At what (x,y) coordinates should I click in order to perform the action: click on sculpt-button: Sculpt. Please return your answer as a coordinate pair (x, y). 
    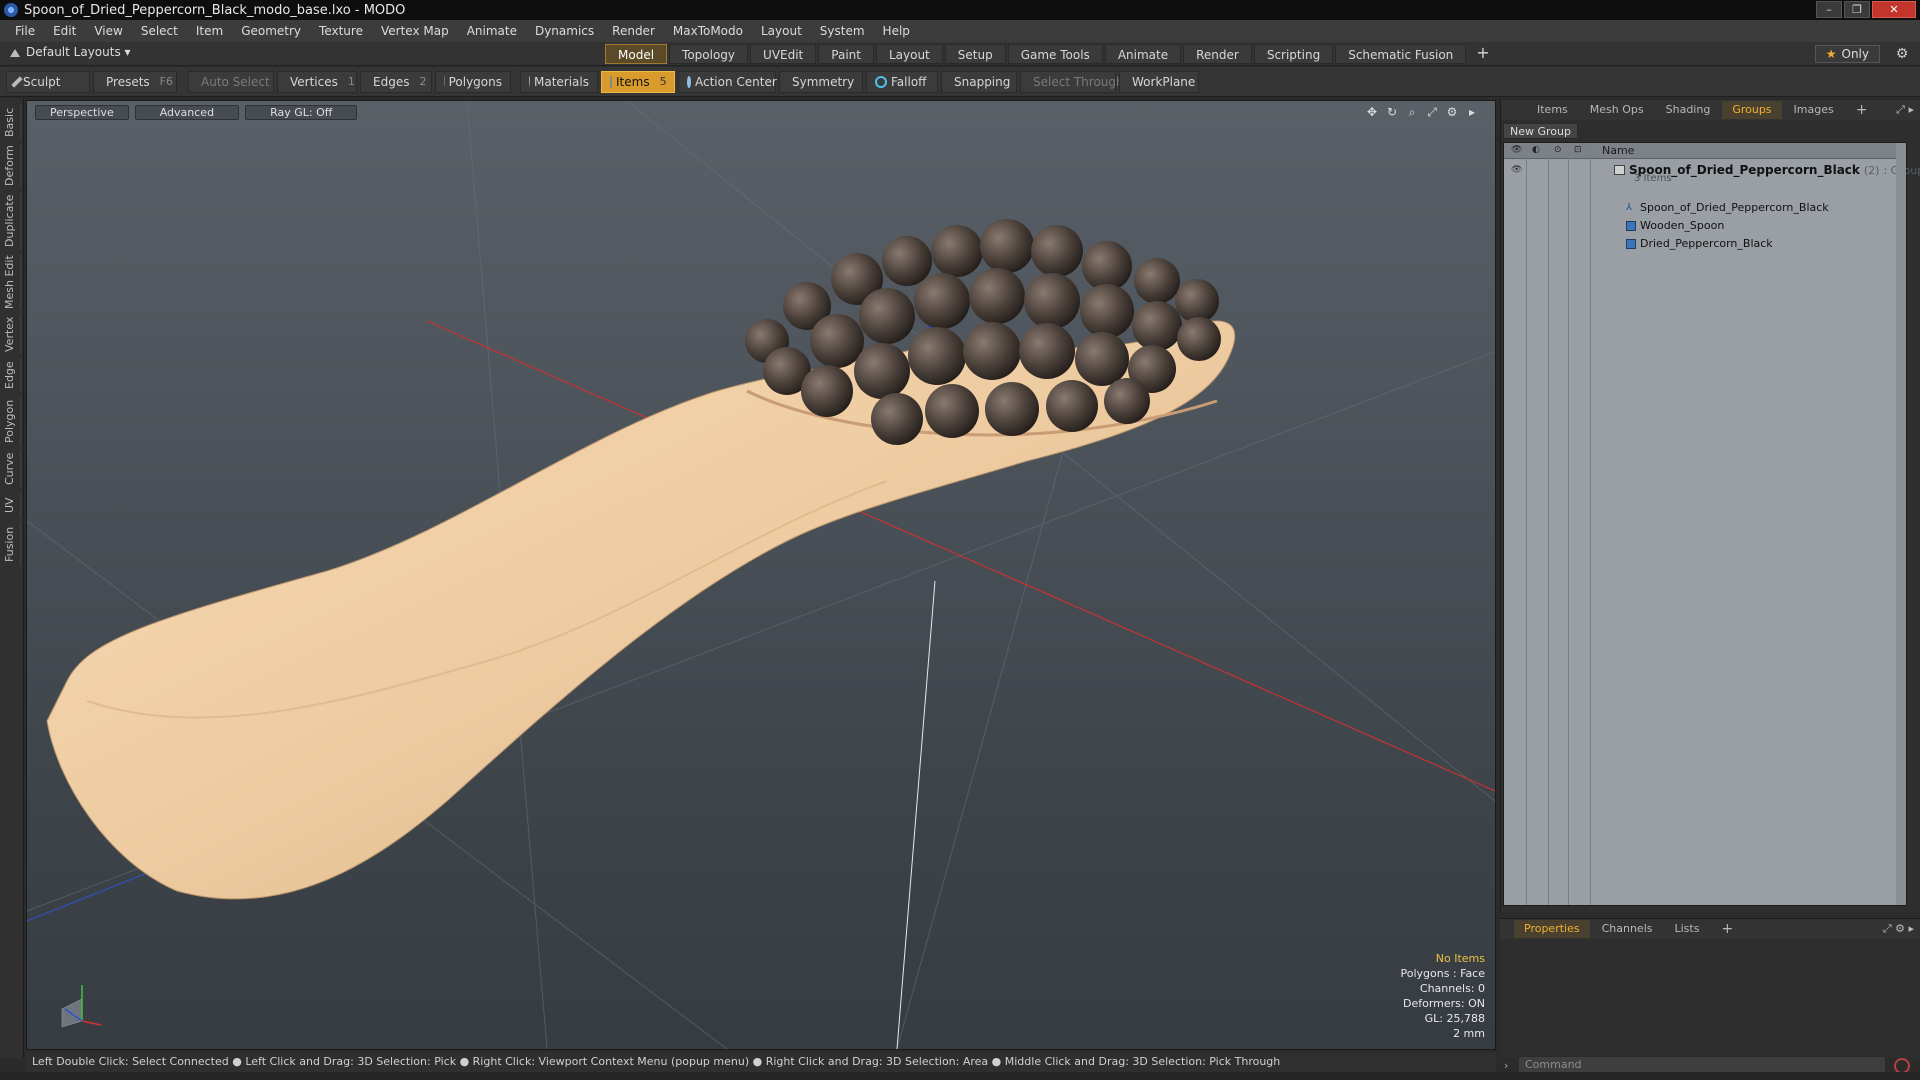
    Looking at the image, I should click on (48, 81).